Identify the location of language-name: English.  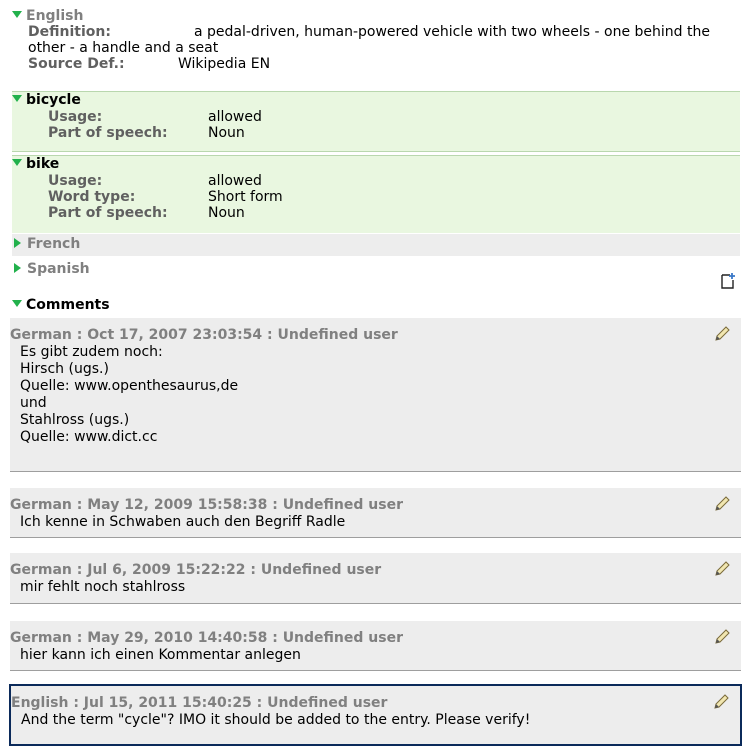
(55, 16).